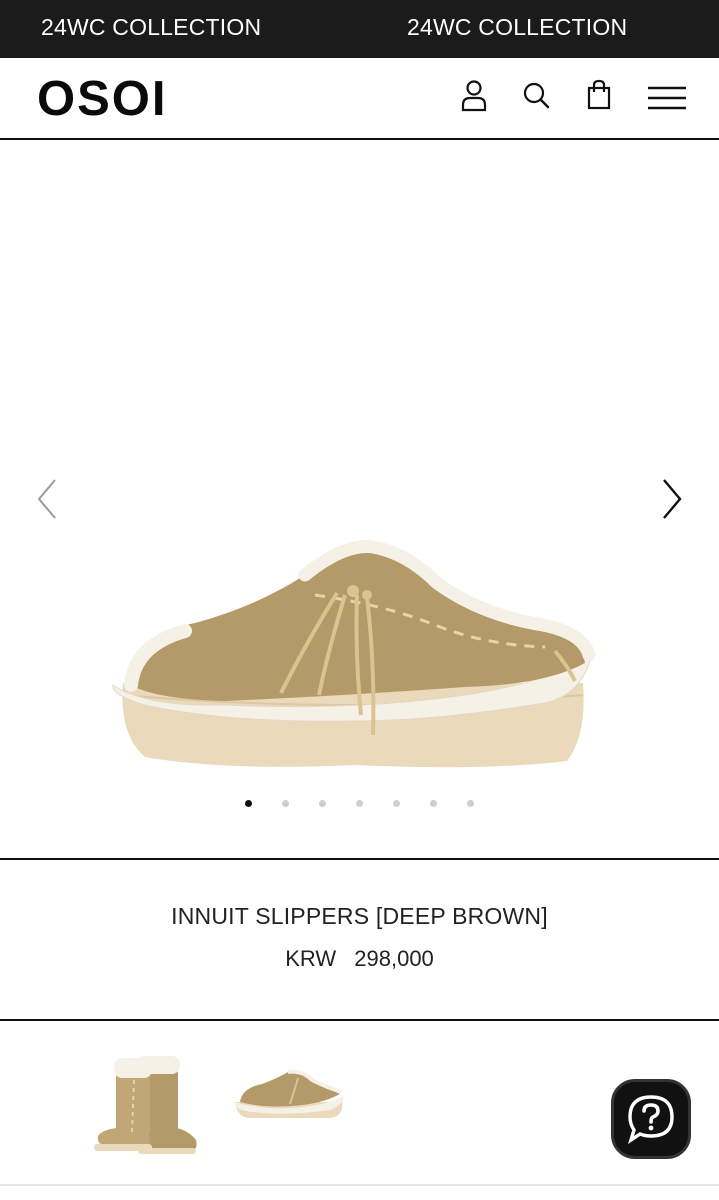 The width and height of the screenshot is (719, 1200). Describe the element at coordinates (359, 29) in the screenshot. I see `promo-bar: 24WC COLLECTION 24WC COLLECTION` at that location.